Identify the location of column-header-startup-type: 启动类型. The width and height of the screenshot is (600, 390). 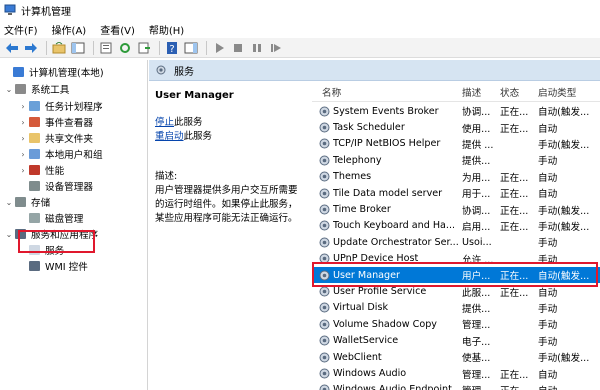
(557, 92).